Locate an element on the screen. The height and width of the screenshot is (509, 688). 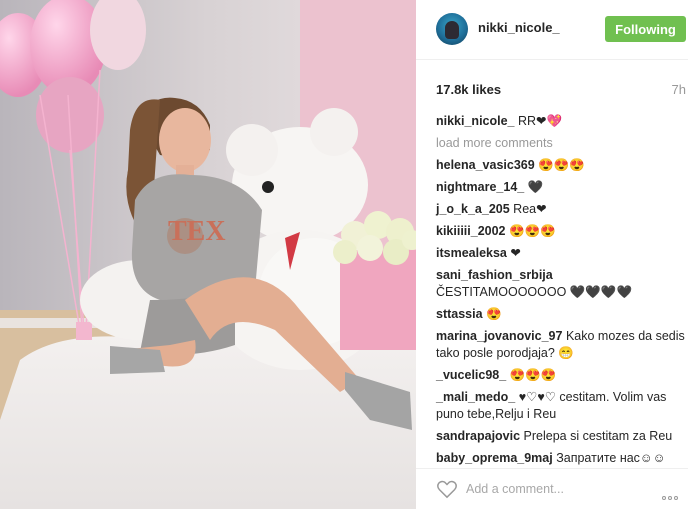
following-button: Following is located at coordinates (645, 29).